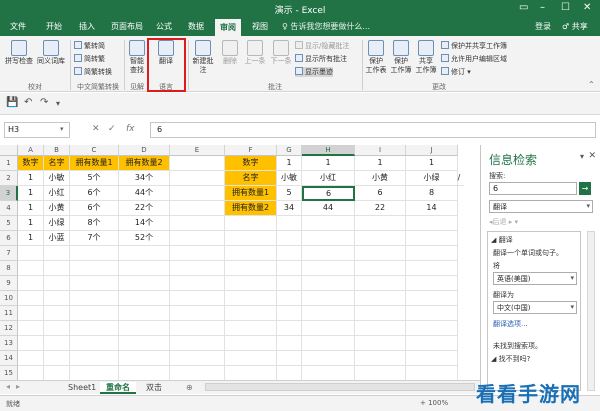 The image size is (600, 411). Describe the element at coordinates (9, 268) in the screenshot. I see `row-header-8: 8` at that location.